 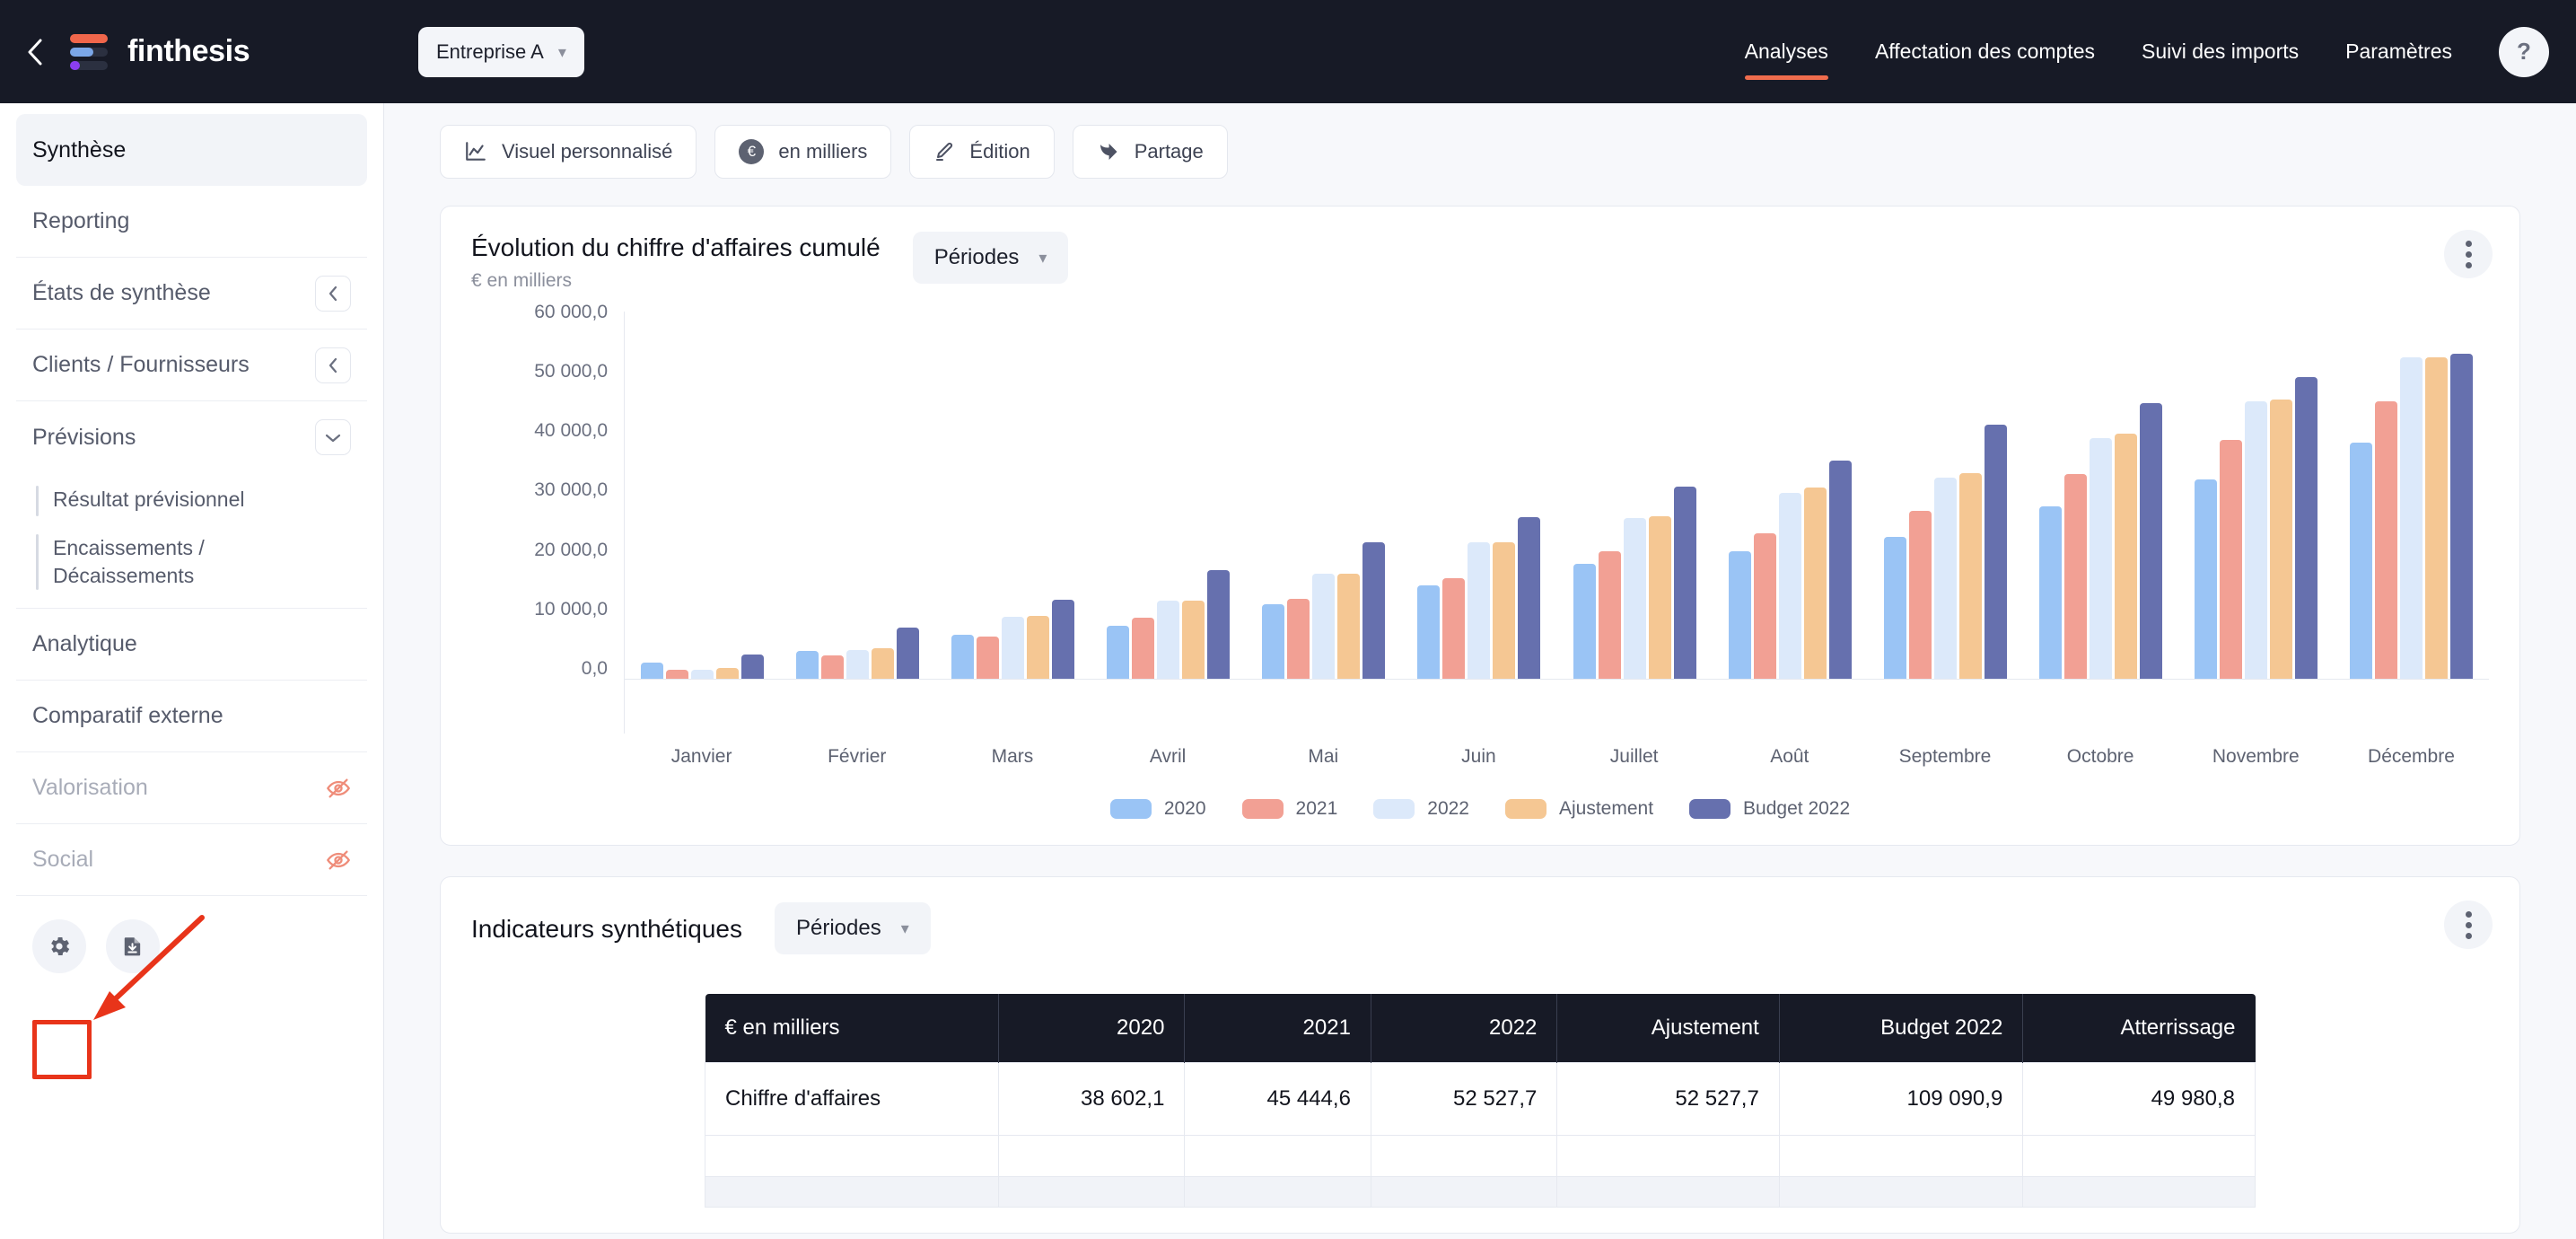 I want to click on chart-period-selector: Périodes ▾, so click(x=990, y=258).